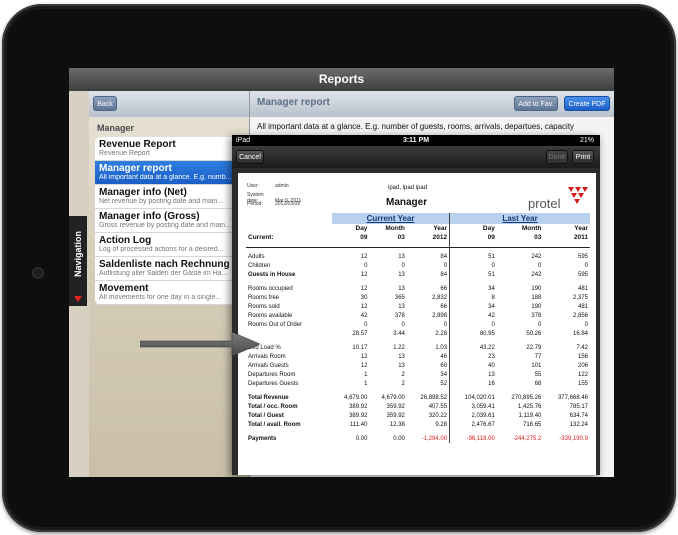 The image size is (678, 535). Describe the element at coordinates (266, 415) in the screenshot. I see `row-label: Total / Guest` at that location.